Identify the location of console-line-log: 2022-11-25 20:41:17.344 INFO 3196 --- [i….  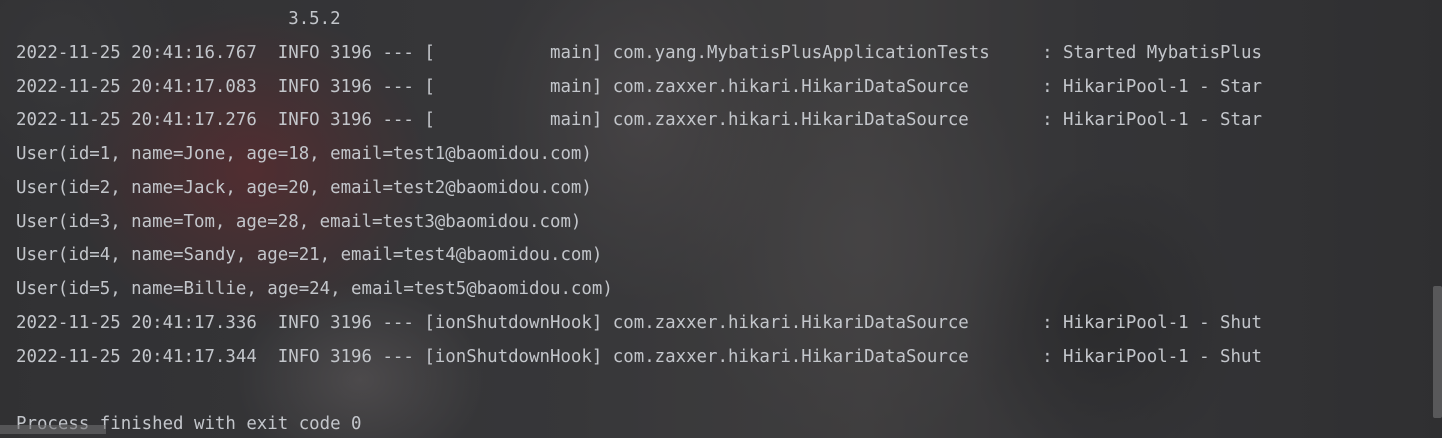
(639, 357).